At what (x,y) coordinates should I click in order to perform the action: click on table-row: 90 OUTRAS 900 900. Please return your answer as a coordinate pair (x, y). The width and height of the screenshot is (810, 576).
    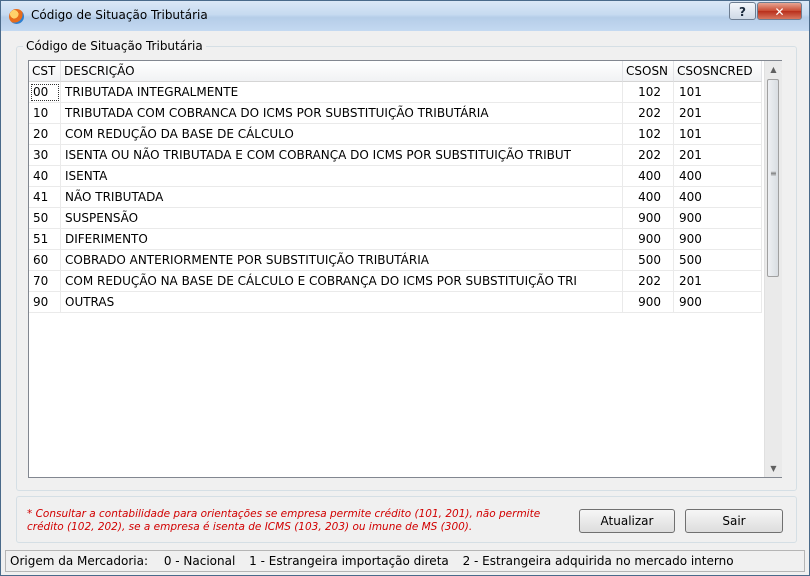
    Looking at the image, I should click on (395, 302).